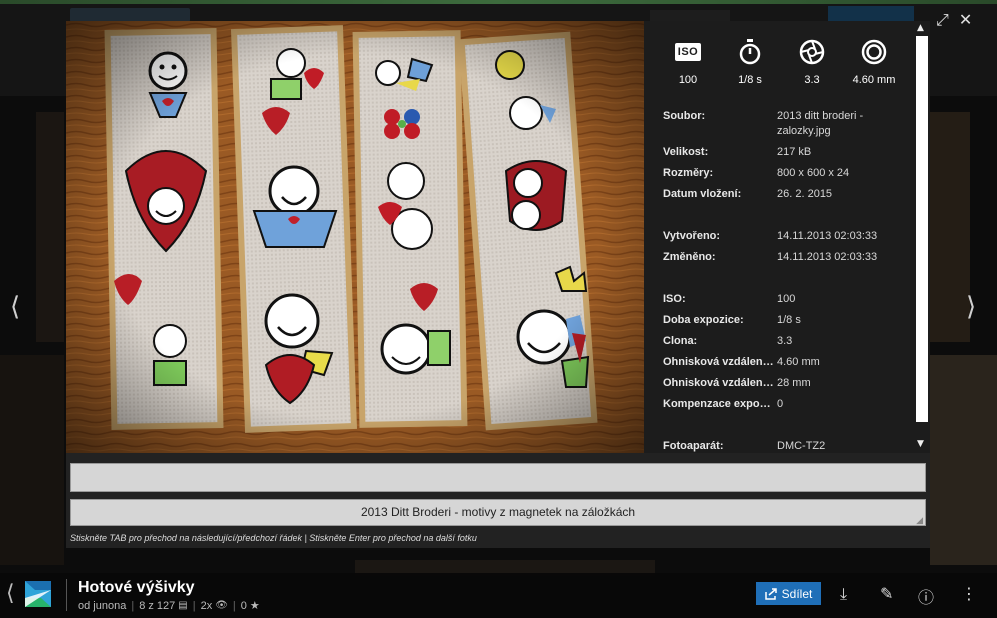 The width and height of the screenshot is (997, 618). Describe the element at coordinates (686, 152) in the screenshot. I see `detail-label: Velikost:` at that location.